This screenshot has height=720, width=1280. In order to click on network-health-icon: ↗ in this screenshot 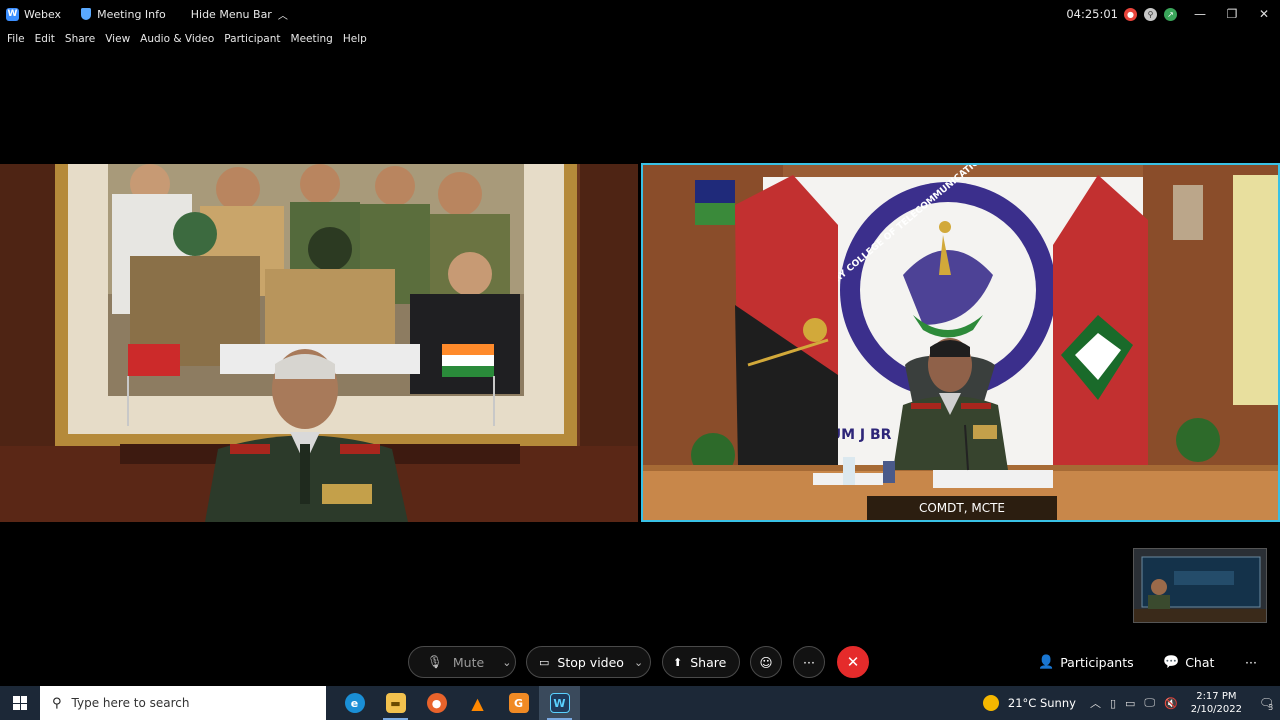, I will do `click(1170, 14)`.